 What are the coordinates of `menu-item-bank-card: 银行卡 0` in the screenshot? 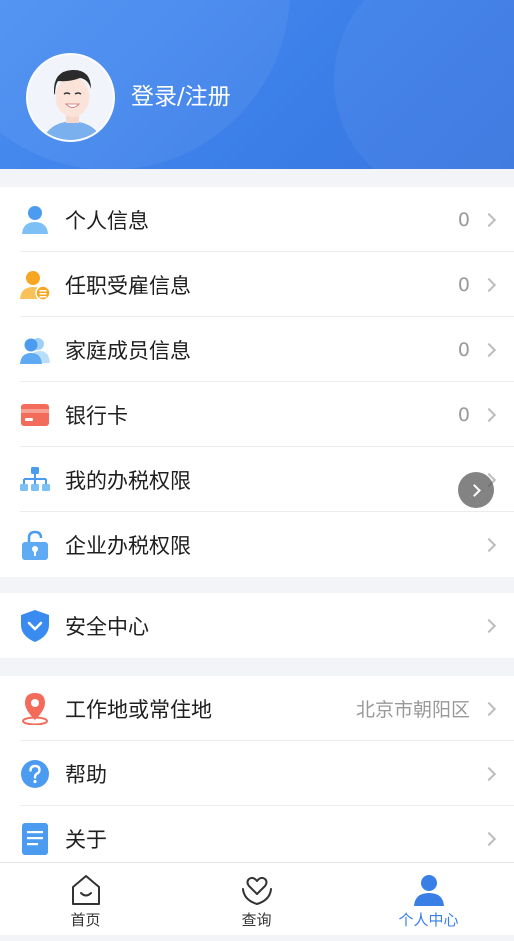 It's located at (257, 414).